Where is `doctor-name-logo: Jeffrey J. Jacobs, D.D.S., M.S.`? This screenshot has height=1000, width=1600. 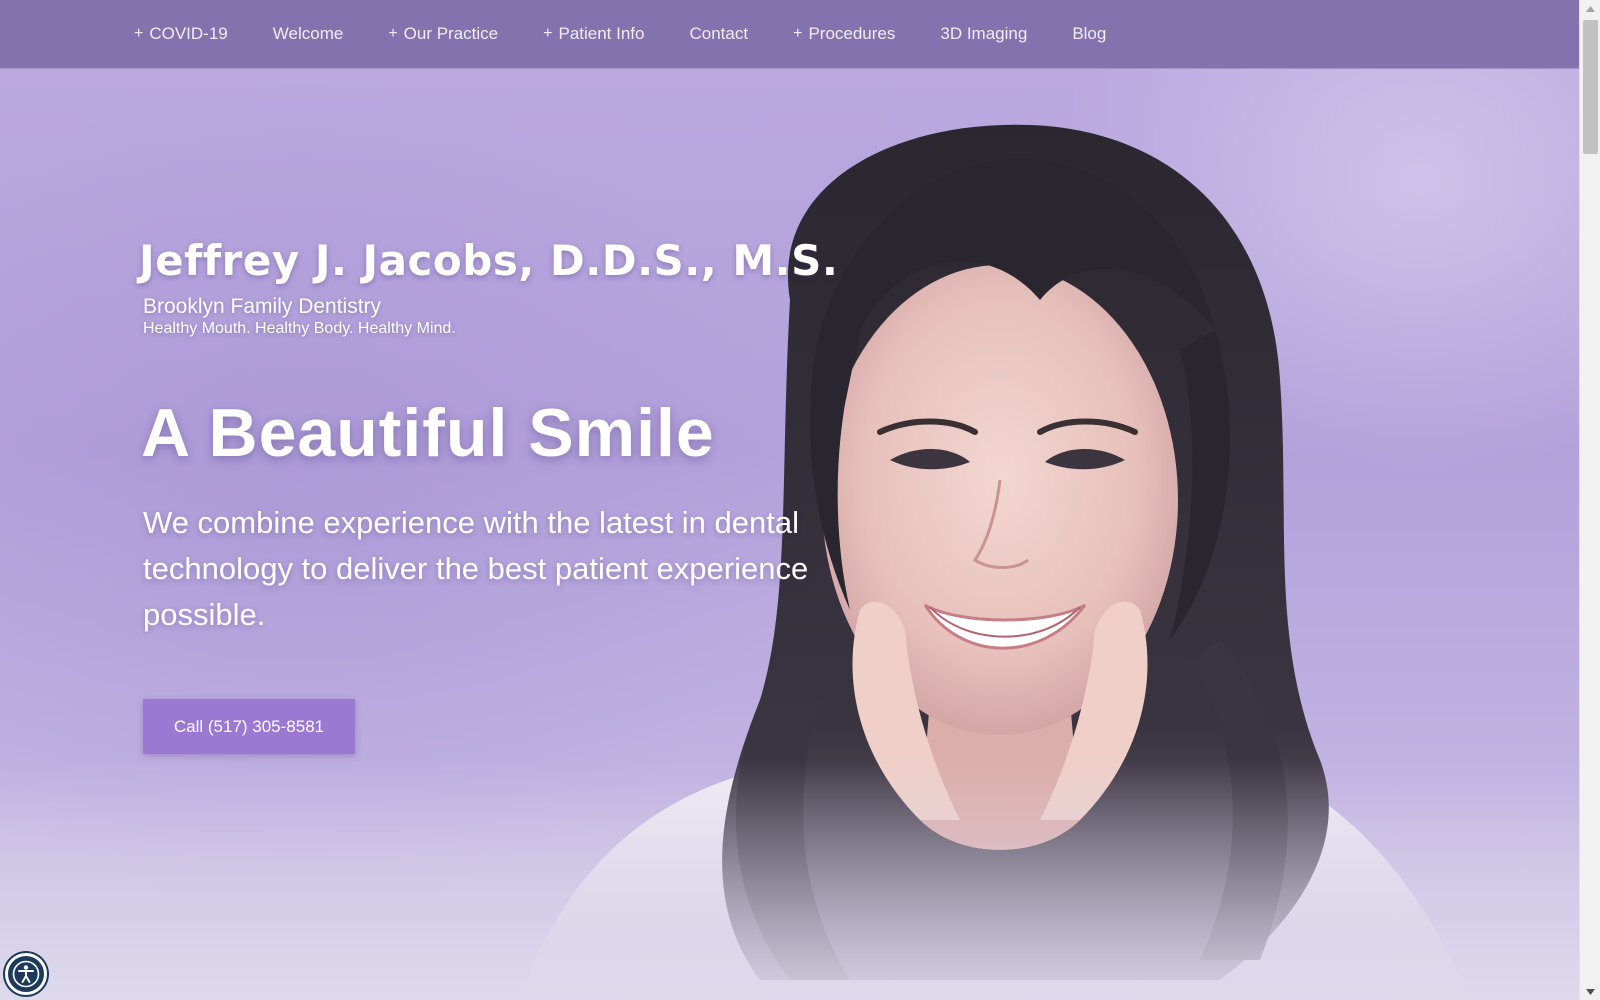 doctor-name-logo: Jeffrey J. Jacobs, D.D.S., M.S. is located at coordinates (488, 260).